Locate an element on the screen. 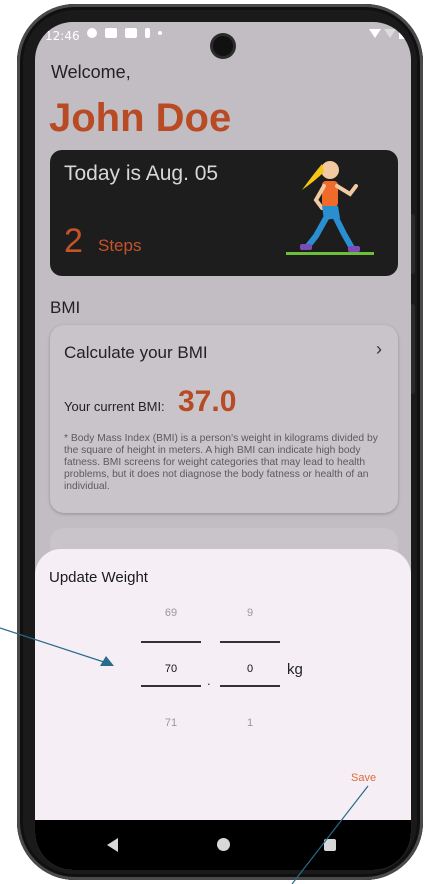 This screenshot has height=884, width=428. settings-notification-icon is located at coordinates (92, 33).